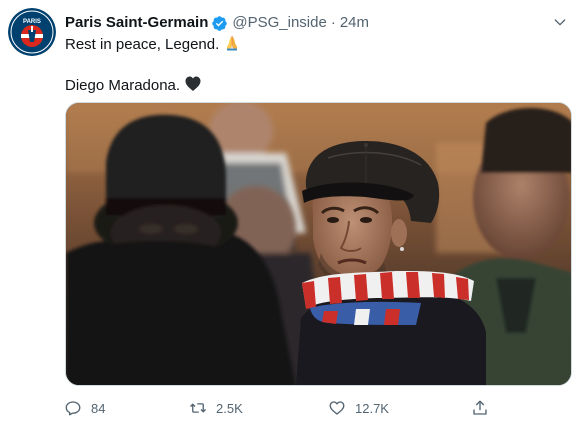  I want to click on reply-count: 84, so click(98, 408).